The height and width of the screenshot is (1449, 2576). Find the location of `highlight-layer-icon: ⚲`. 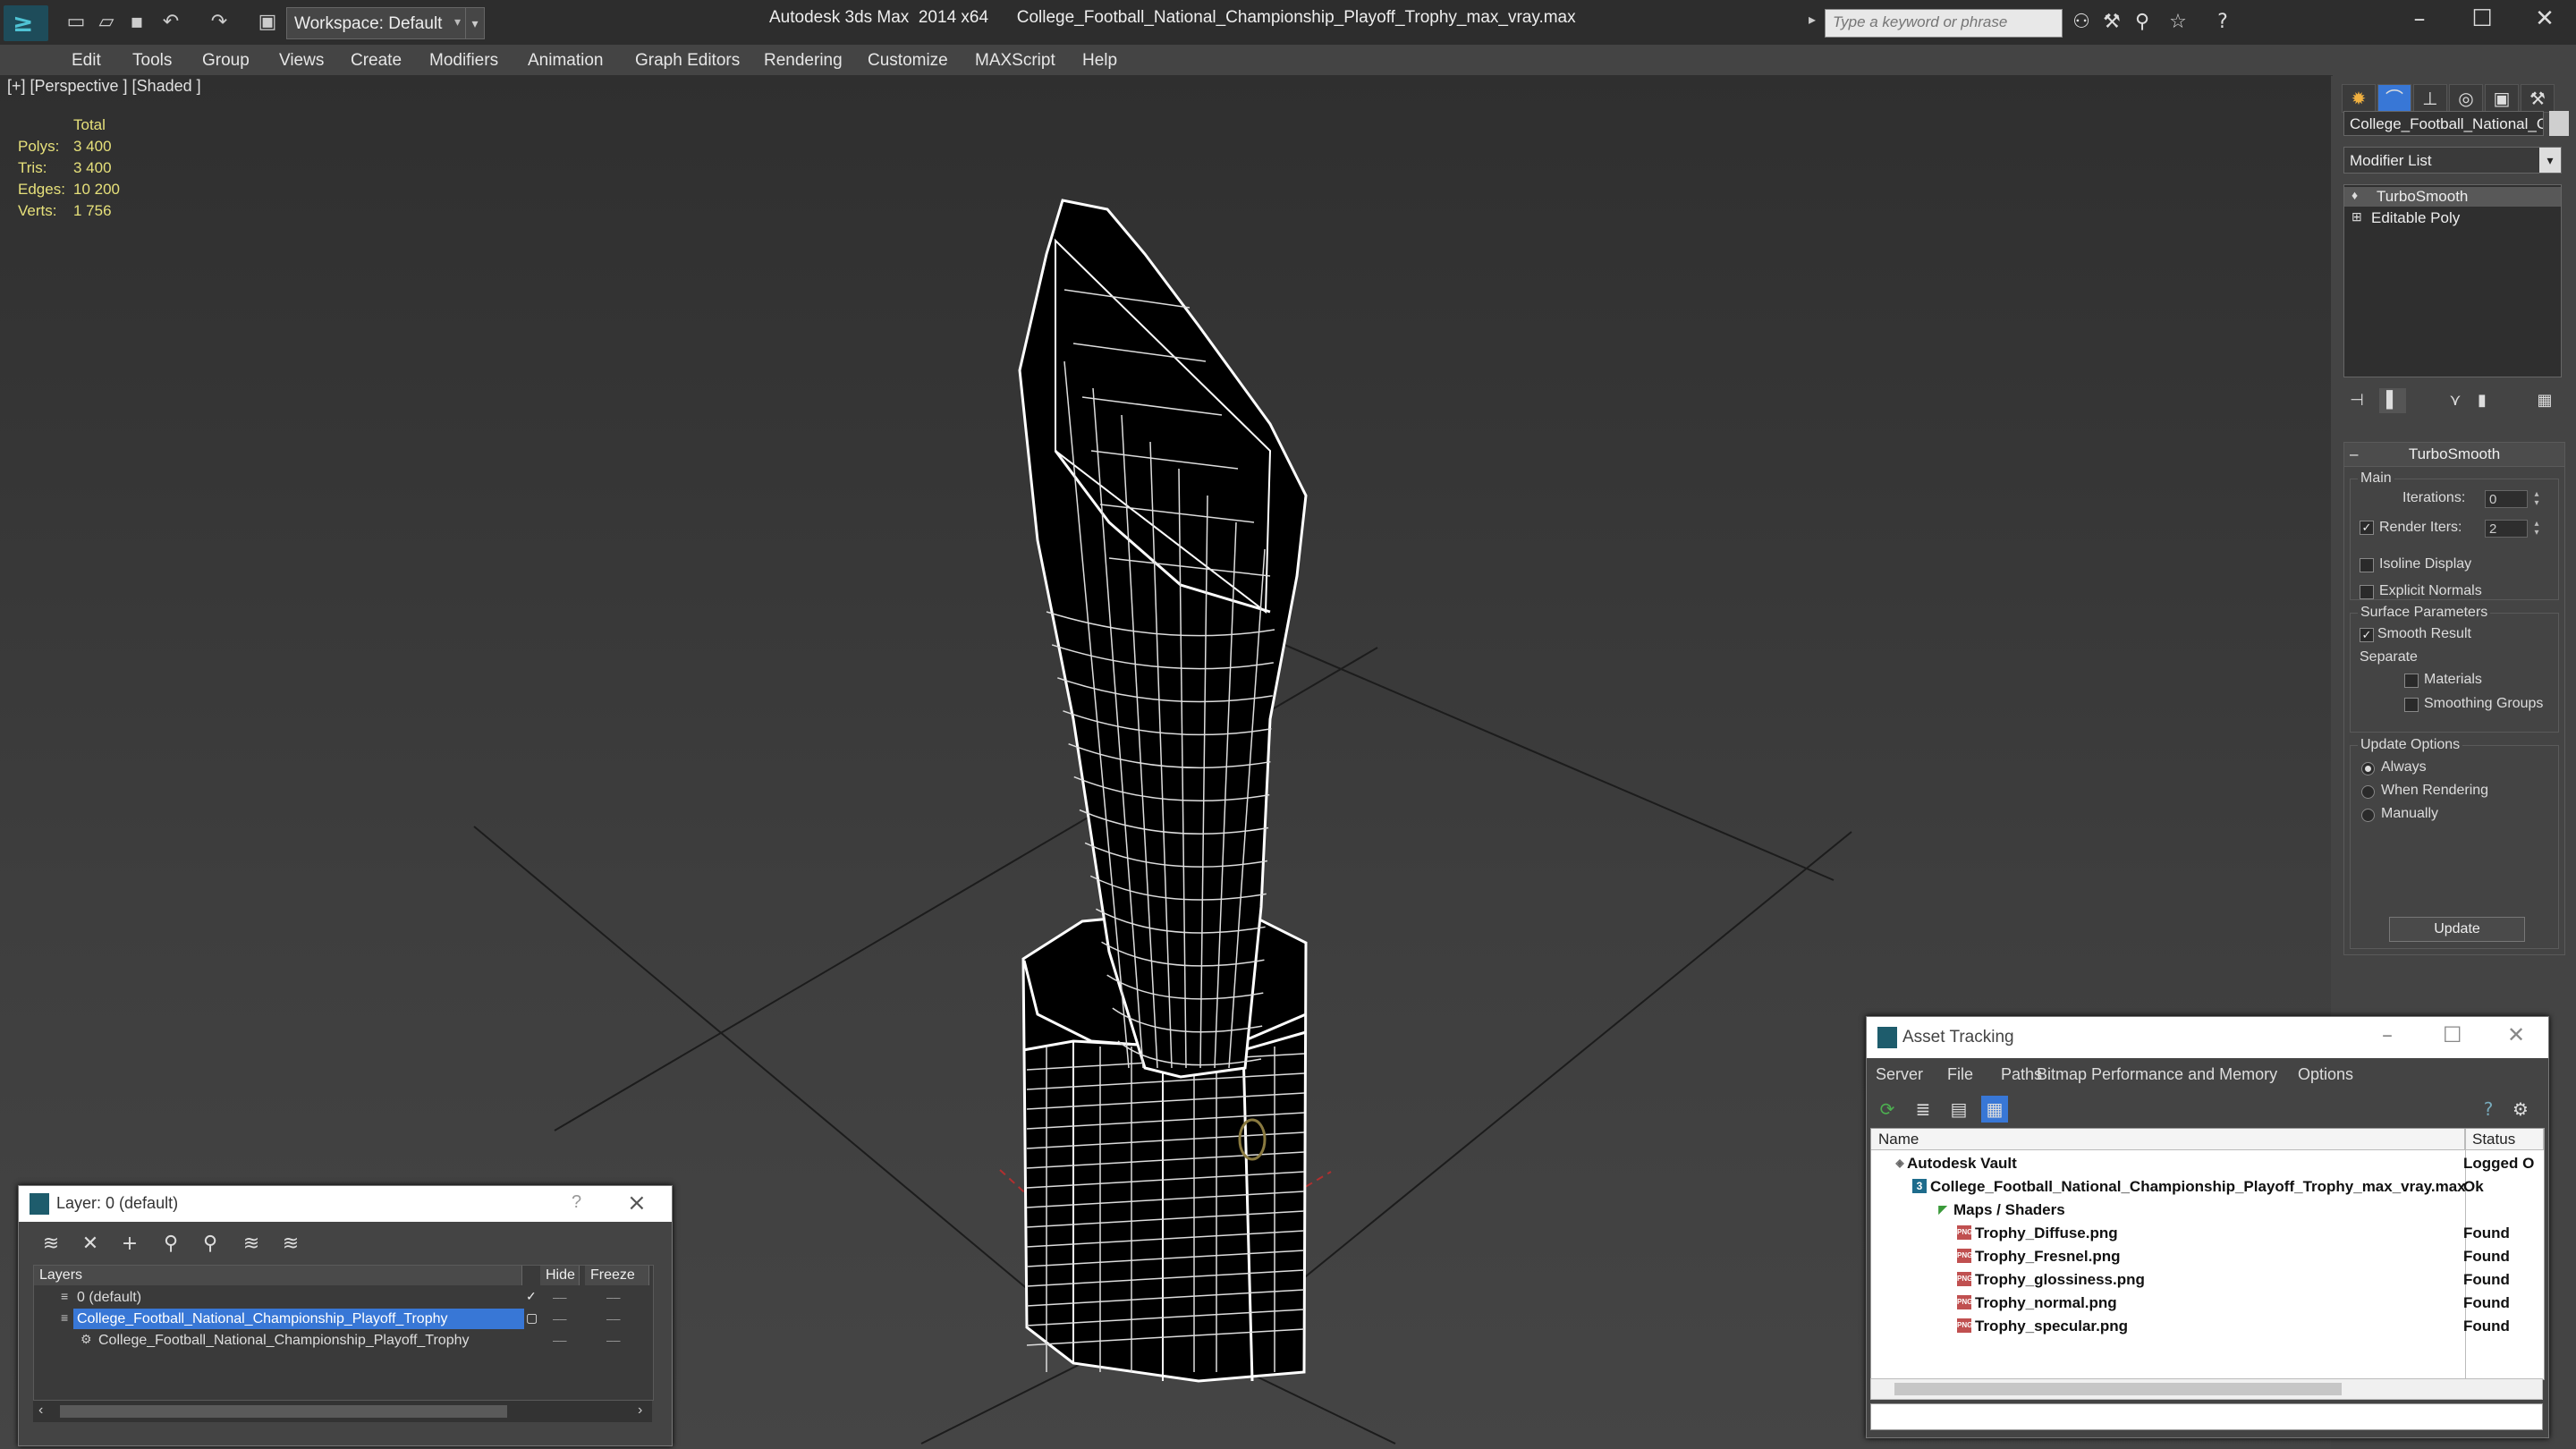

highlight-layer-icon: ⚲ is located at coordinates (210, 1244).